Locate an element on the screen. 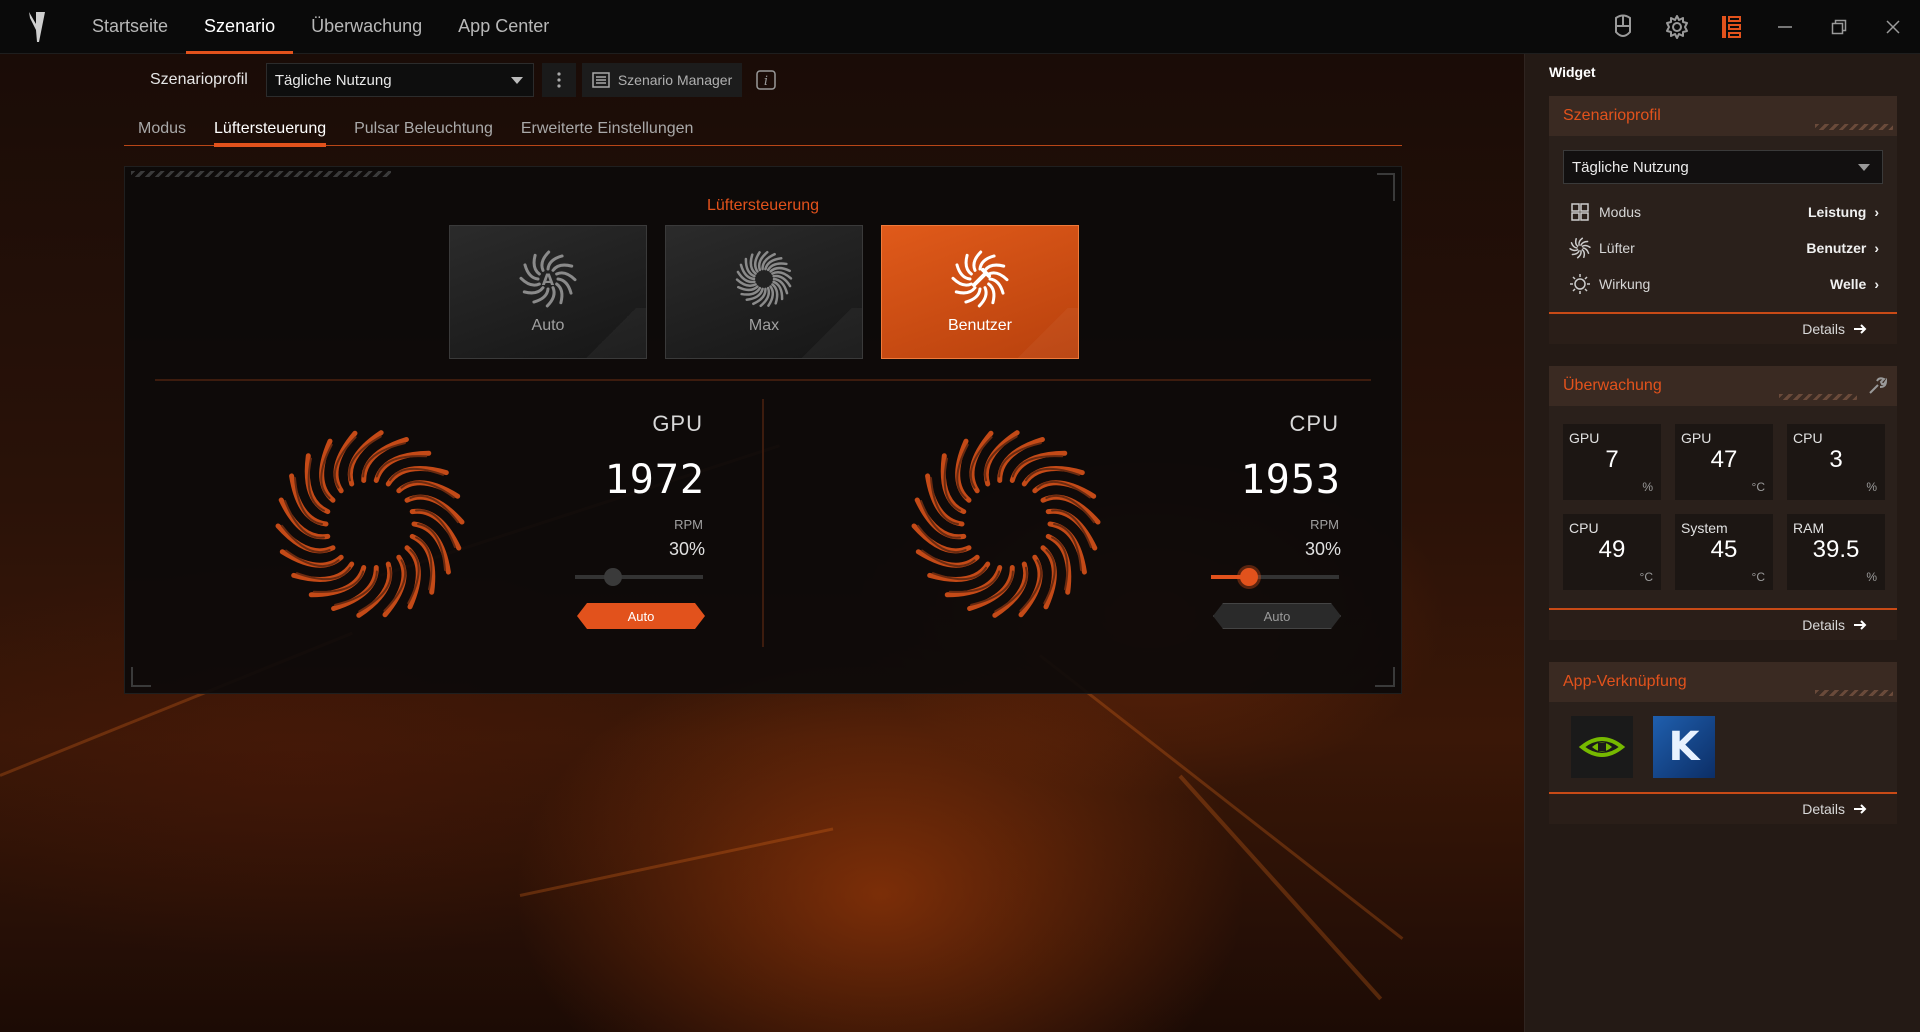 The height and width of the screenshot is (1032, 1920). scenario-manager-button: Szenario Manager is located at coordinates (662, 80).